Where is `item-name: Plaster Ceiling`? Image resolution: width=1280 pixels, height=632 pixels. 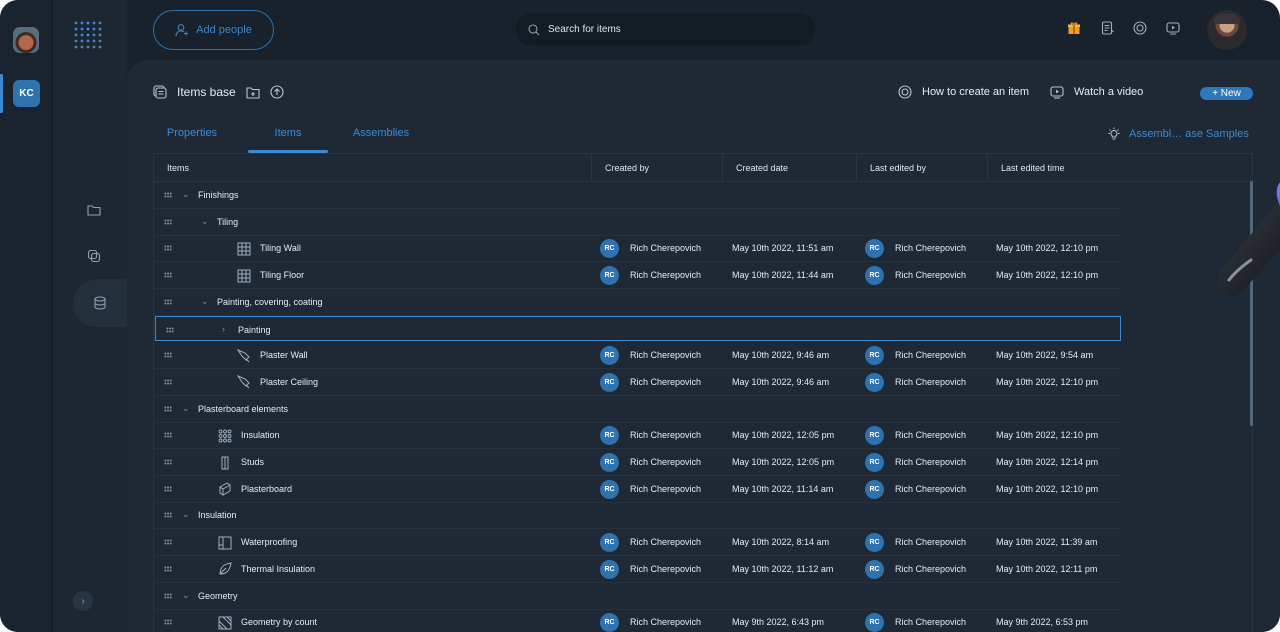
item-name: Plaster Ceiling is located at coordinates (289, 381).